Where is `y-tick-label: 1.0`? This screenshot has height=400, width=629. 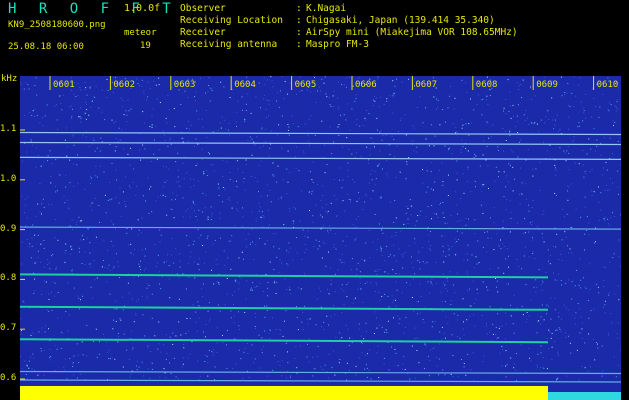 y-tick-label: 1.0 is located at coordinates (8, 178).